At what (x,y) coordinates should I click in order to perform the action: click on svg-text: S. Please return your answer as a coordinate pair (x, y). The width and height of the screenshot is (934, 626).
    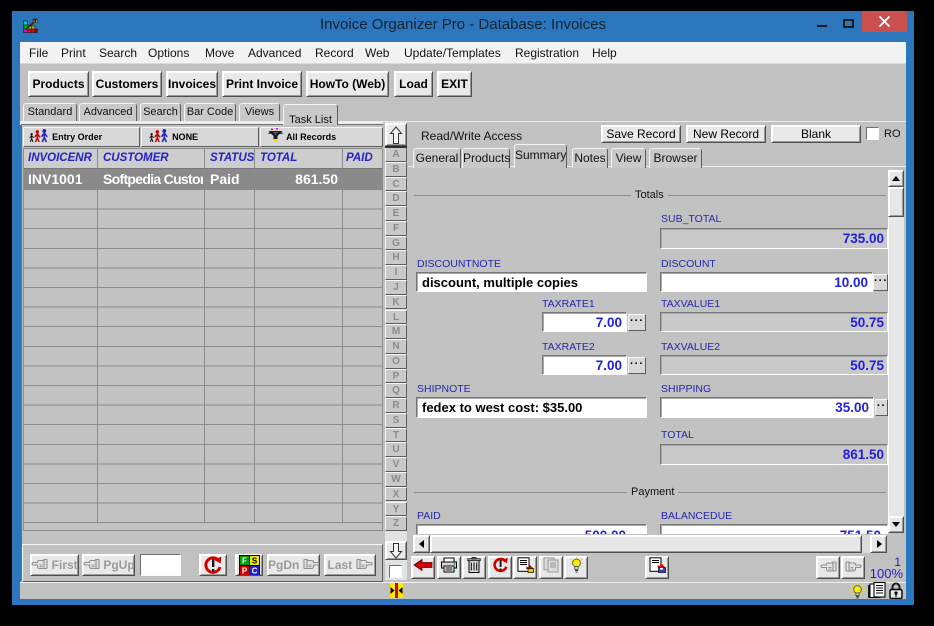
    Looking at the image, I should click on (254, 561).